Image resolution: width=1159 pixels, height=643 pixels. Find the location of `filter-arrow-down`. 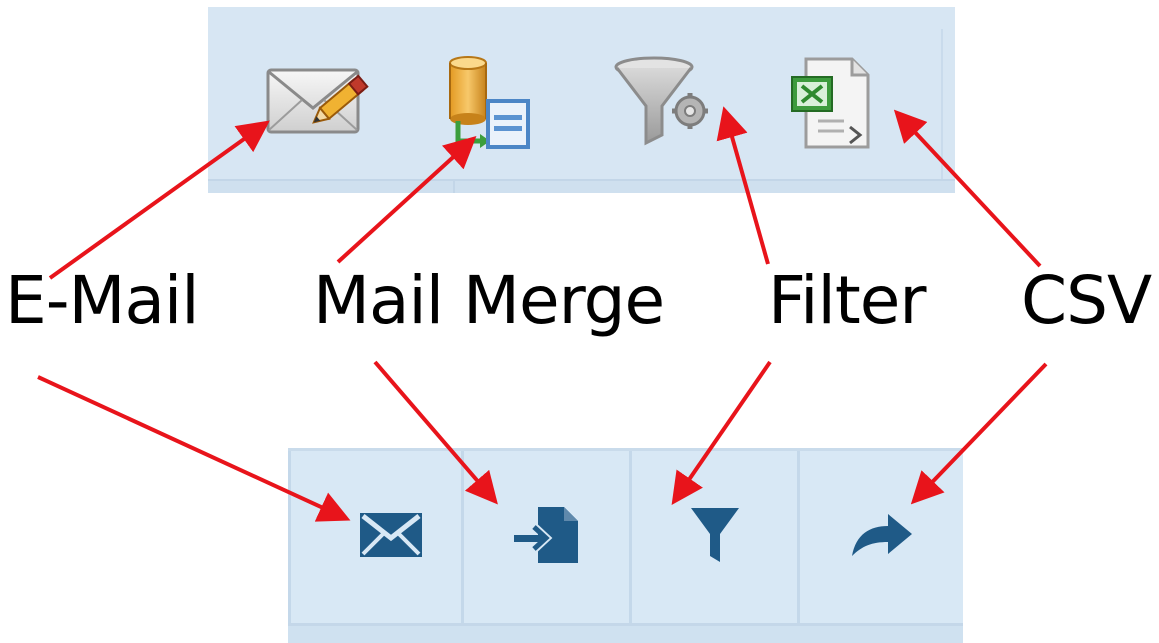

filter-arrow-down is located at coordinates (721, 432).